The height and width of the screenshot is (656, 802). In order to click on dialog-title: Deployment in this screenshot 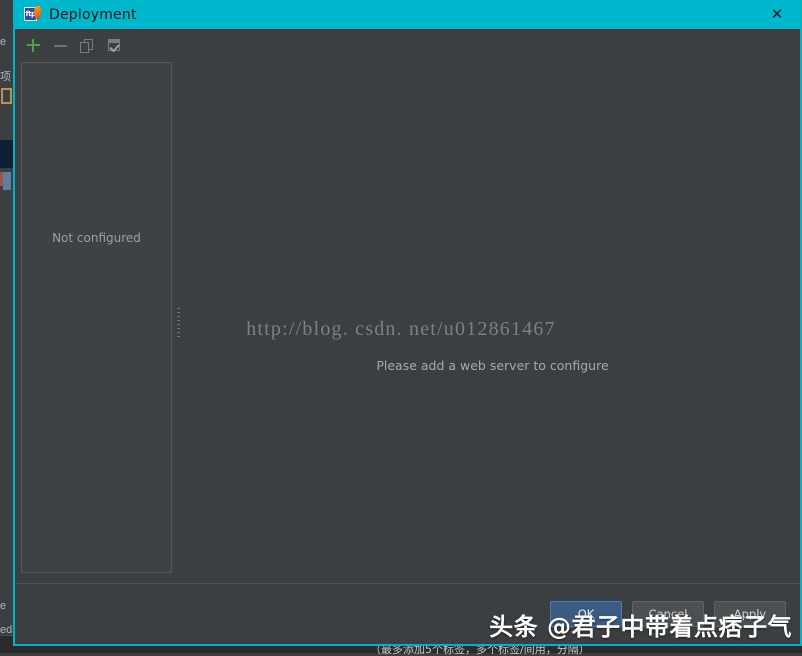, I will do `click(93, 14)`.